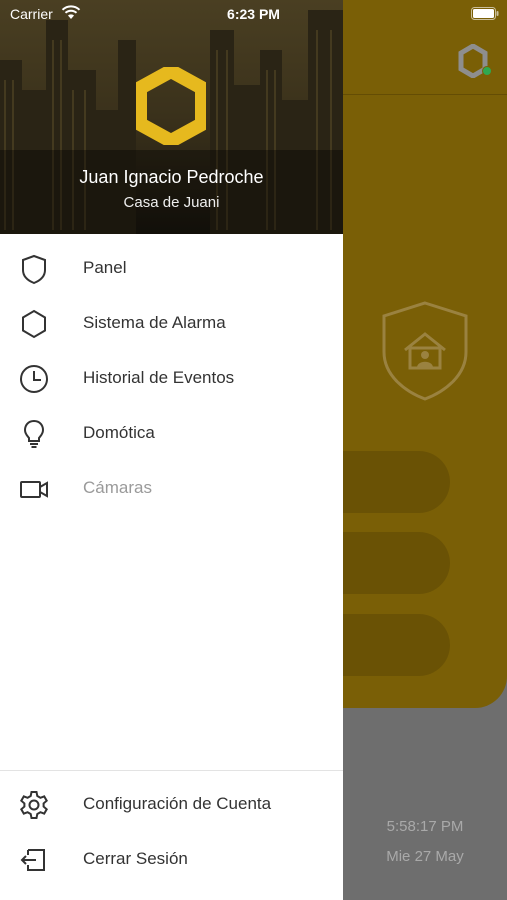 This screenshot has height=900, width=507. I want to click on clock-icon, so click(34, 379).